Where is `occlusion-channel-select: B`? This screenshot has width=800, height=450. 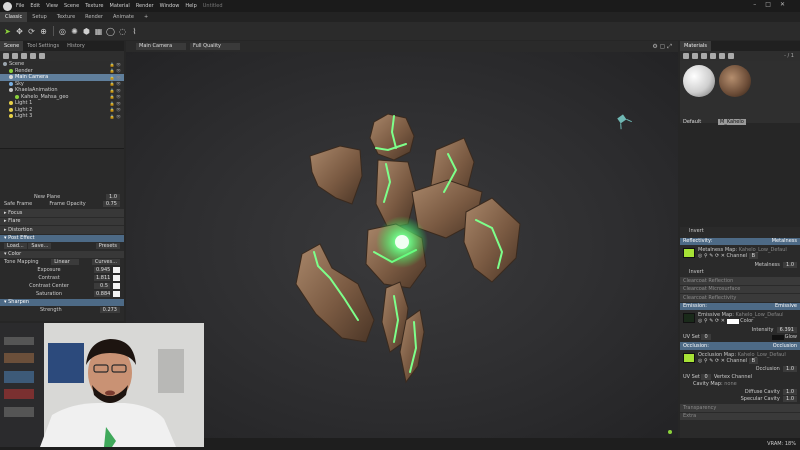
occlusion-channel-select: B is located at coordinates (753, 360).